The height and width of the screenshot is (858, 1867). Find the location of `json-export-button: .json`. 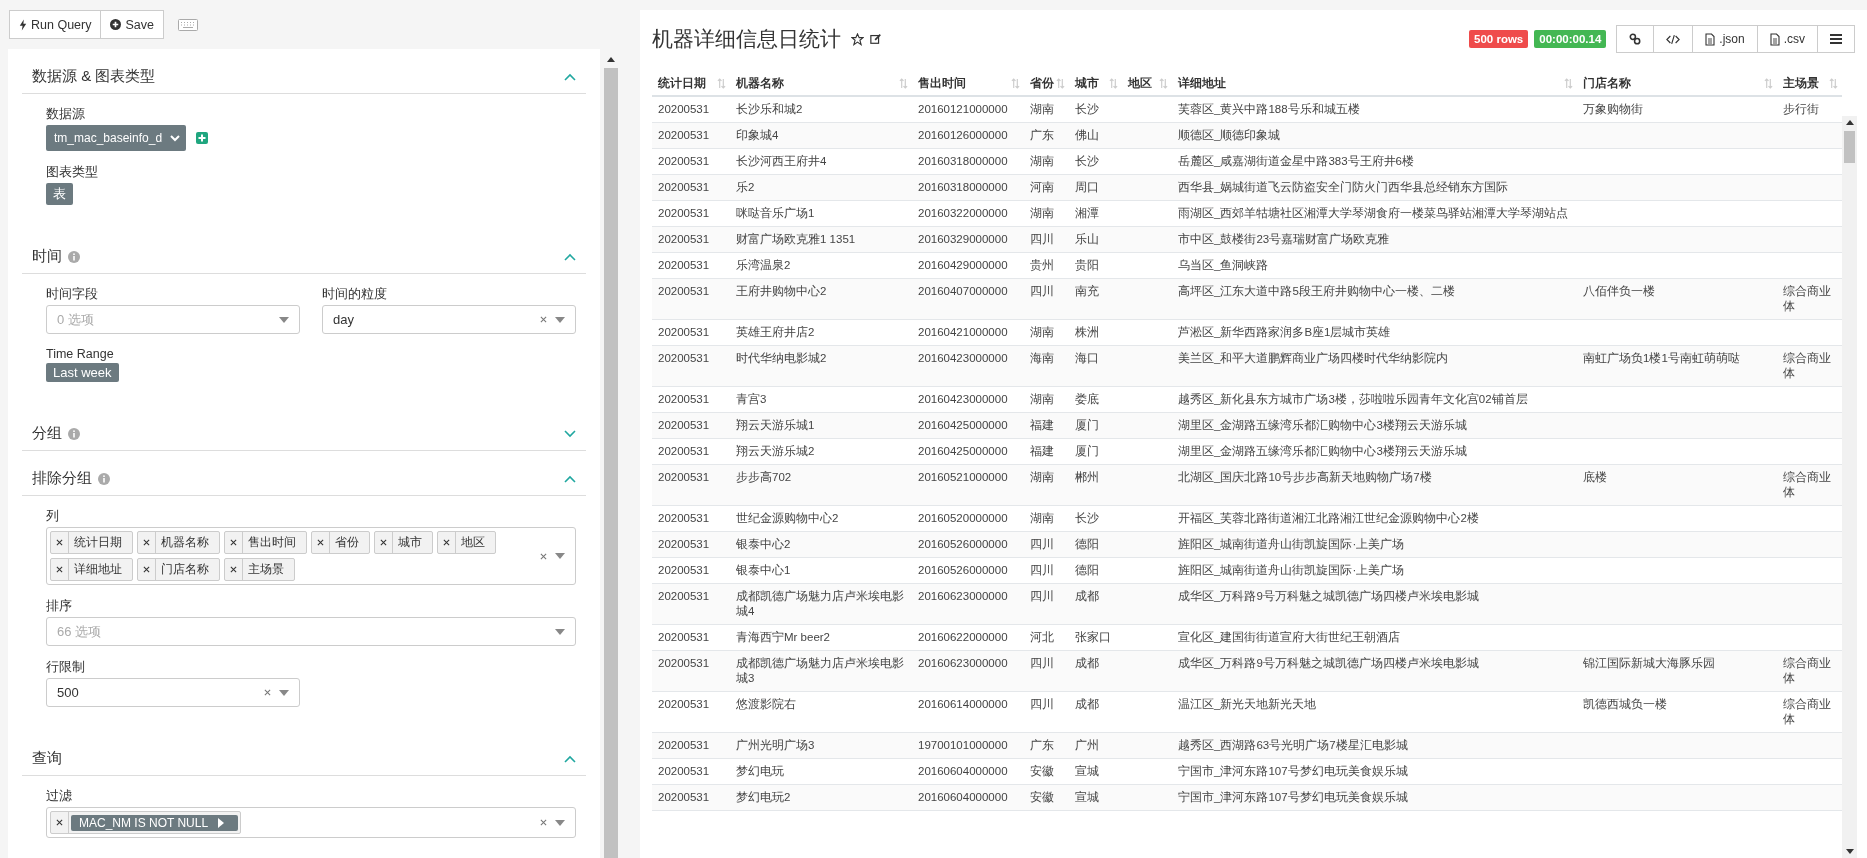

json-export-button: .json is located at coordinates (1725, 39).